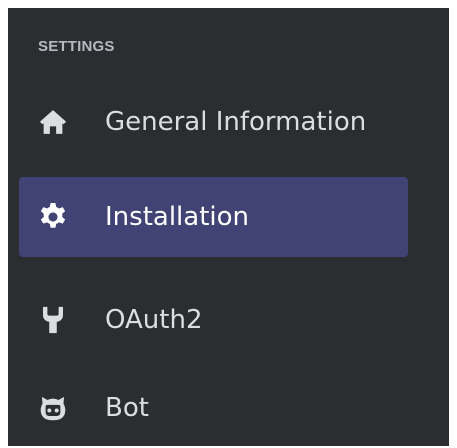 Image resolution: width=457 pixels, height=448 pixels. Describe the element at coordinates (127, 408) in the screenshot. I see `sidebar-item-label: Bot` at that location.